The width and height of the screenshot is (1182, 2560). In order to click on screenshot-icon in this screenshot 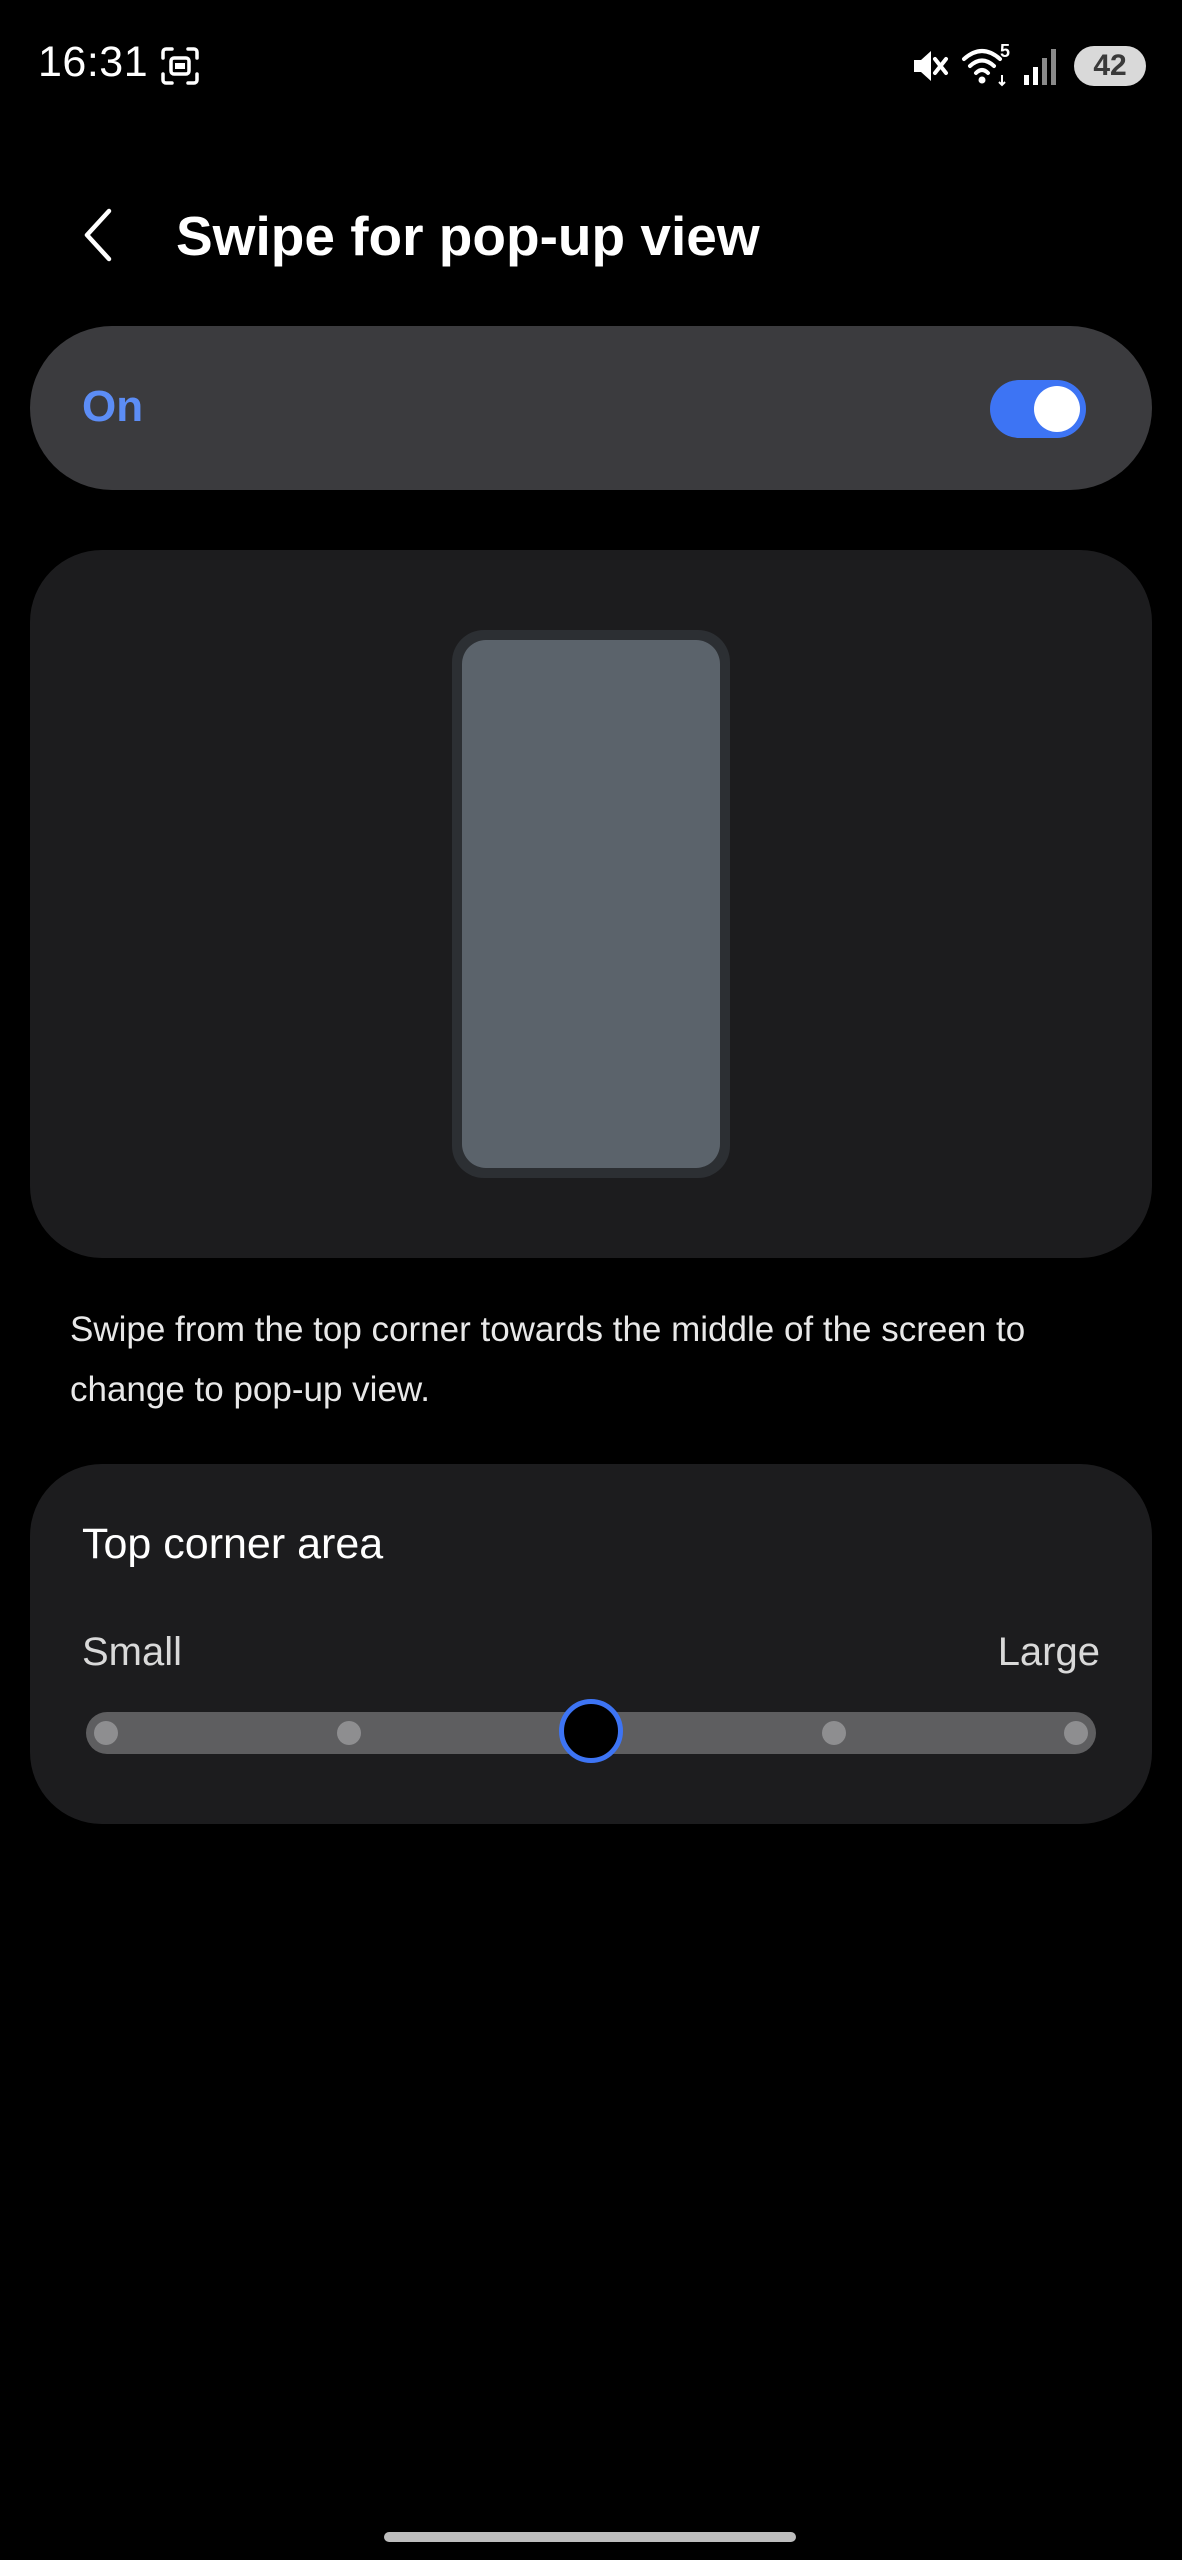, I will do `click(180, 66)`.